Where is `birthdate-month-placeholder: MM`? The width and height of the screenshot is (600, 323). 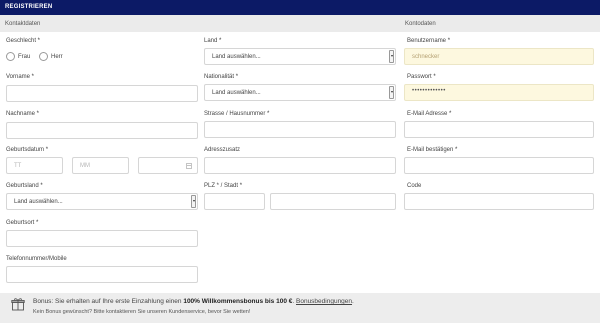 birthdate-month-placeholder: MM is located at coordinates (85, 166).